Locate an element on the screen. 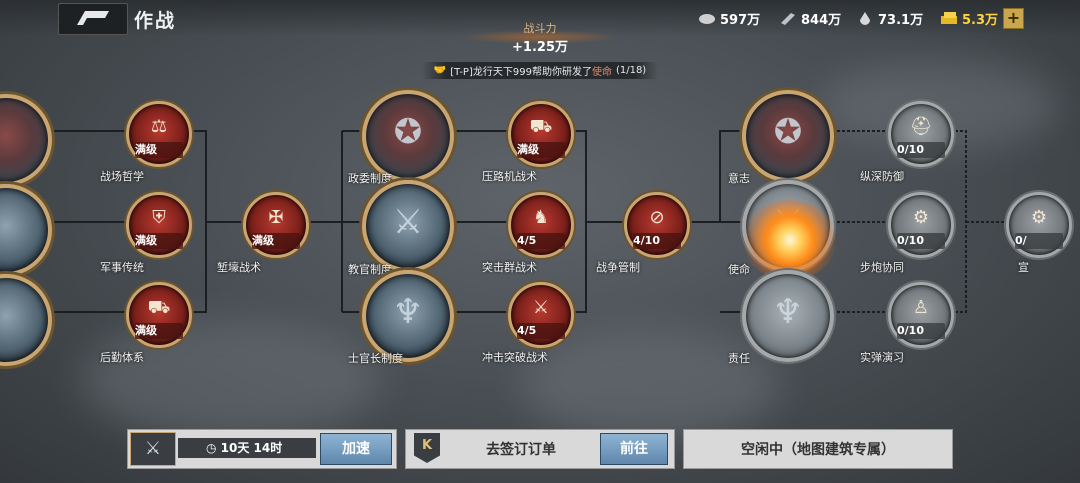 The height and width of the screenshot is (483, 1080). tech-zeren: ♆ is located at coordinates (788, 316).